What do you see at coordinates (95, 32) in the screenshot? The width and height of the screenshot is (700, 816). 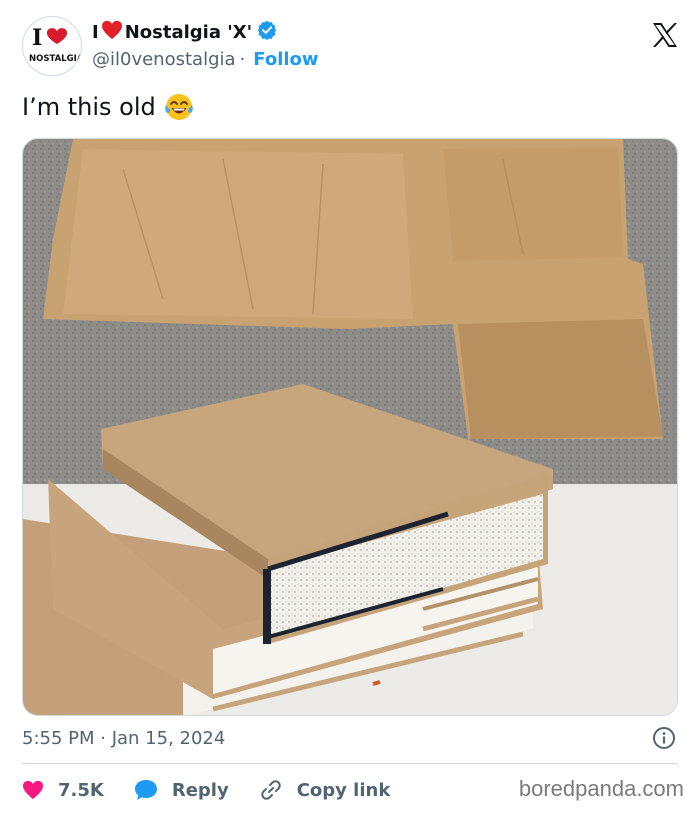 I see `display-name-prefix: I` at bounding box center [95, 32].